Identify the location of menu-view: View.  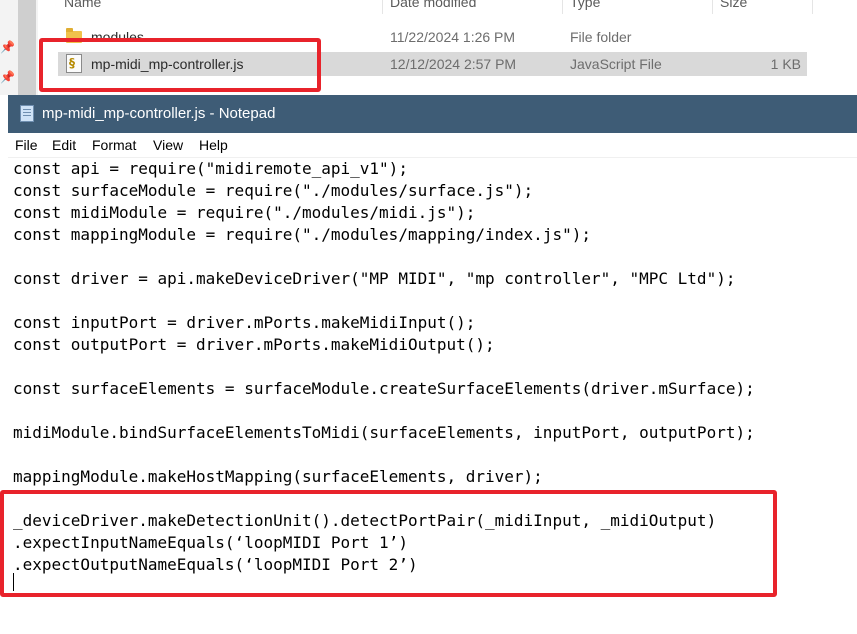
(168, 145).